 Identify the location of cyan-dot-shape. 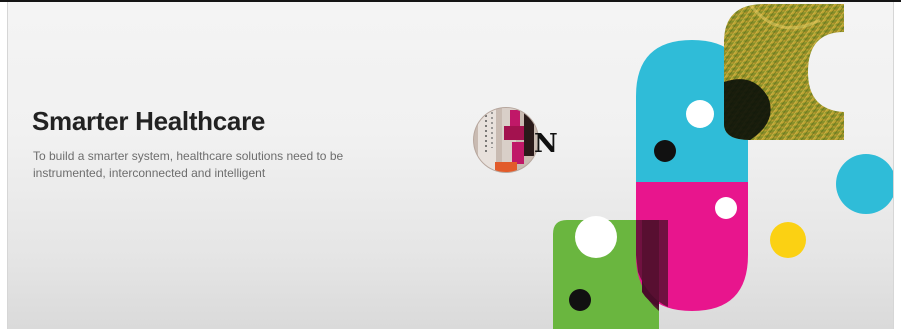
(864, 184).